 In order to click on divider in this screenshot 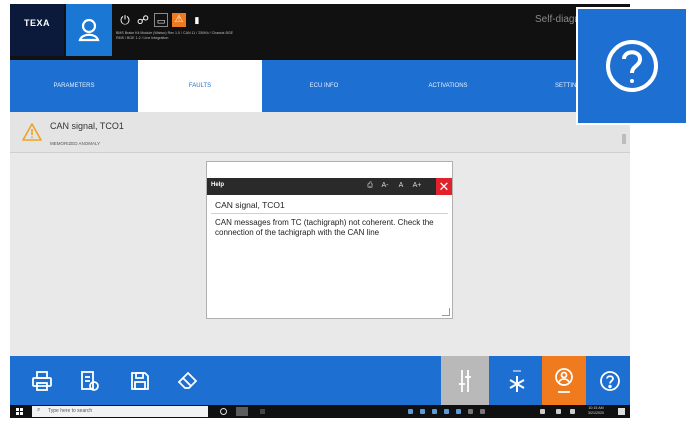, I will do `click(329, 213)`.